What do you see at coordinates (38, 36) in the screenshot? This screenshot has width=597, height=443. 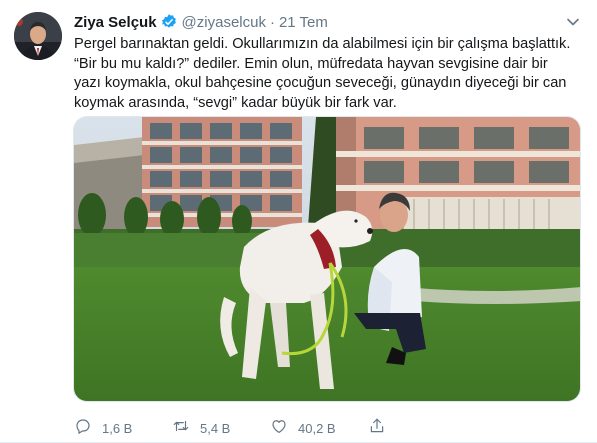 I see `avatar` at bounding box center [38, 36].